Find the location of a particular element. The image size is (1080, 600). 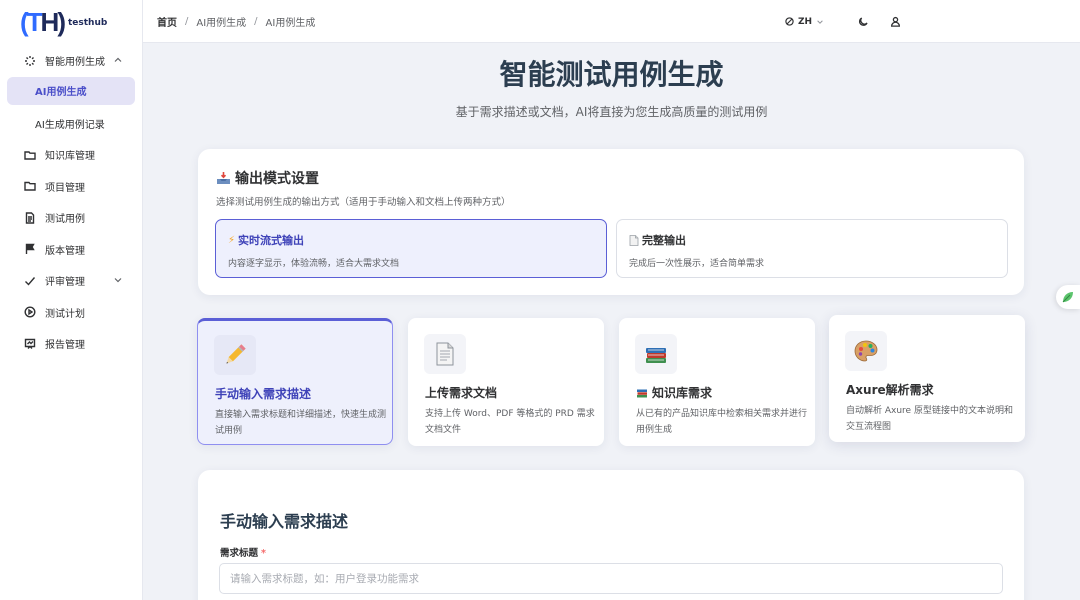

source-card-description: 从已有的产品知识库中检索相关需求并进行用例生成 is located at coordinates (722, 422).